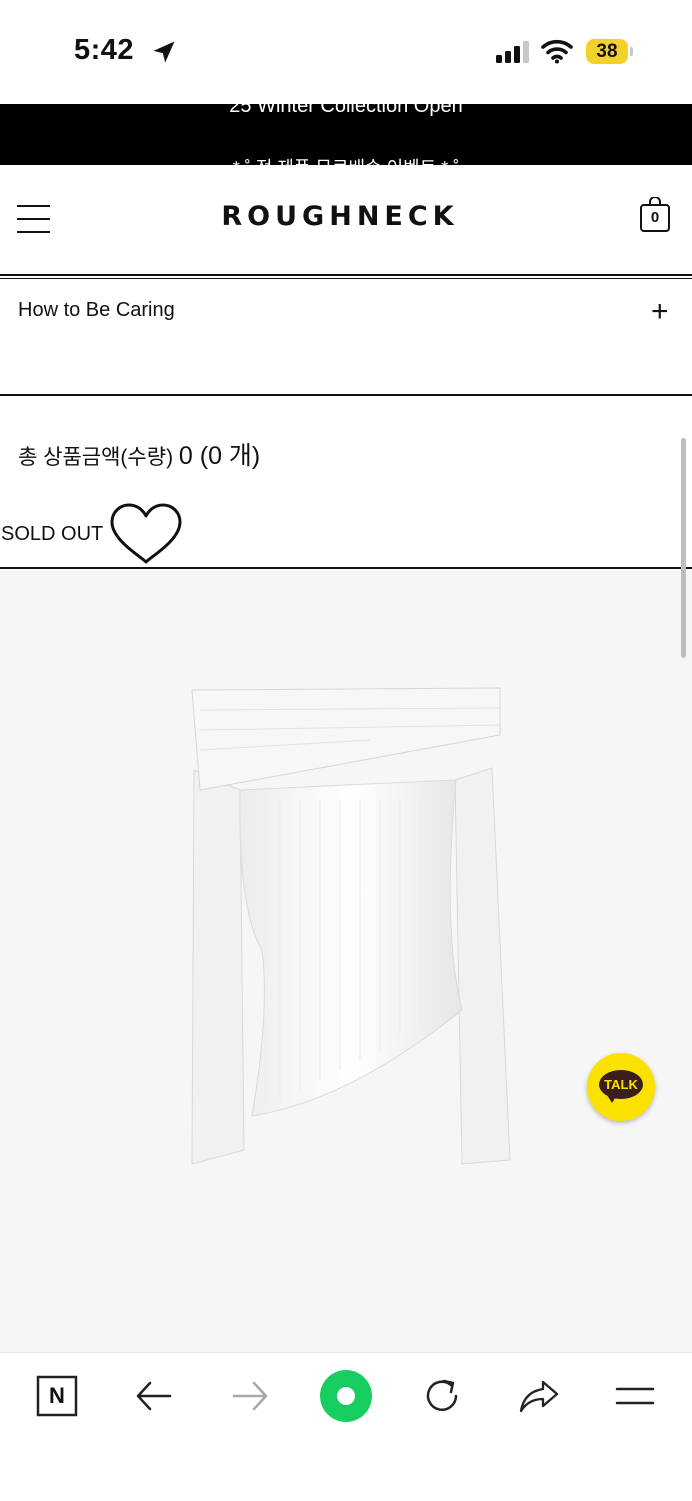 This screenshot has width=692, height=1501. I want to click on header-divider-top, so click(346, 275).